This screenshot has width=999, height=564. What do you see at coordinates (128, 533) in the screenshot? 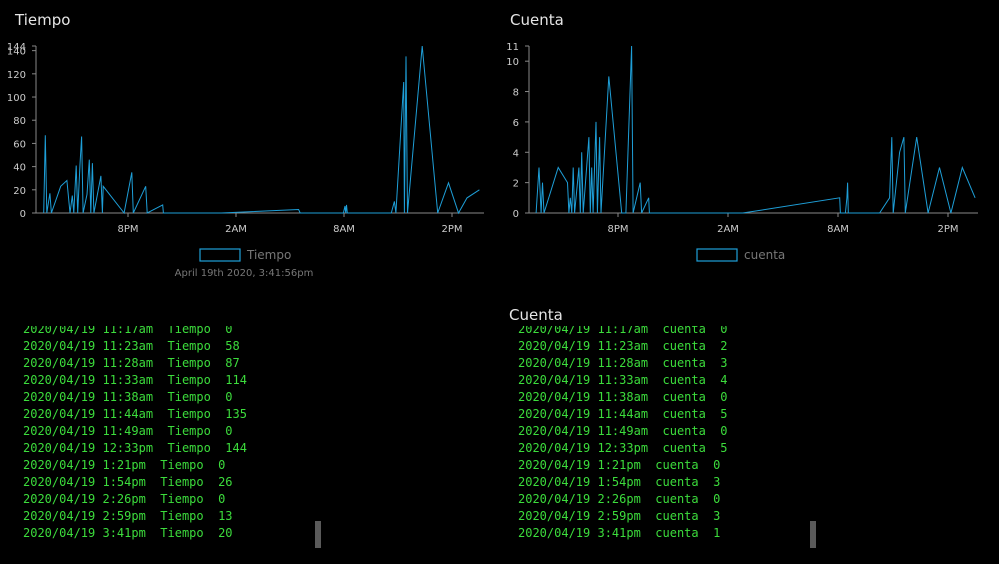
I see `tiempo-log-line: 2020/04/19 3:41pm Tiempo 20` at bounding box center [128, 533].